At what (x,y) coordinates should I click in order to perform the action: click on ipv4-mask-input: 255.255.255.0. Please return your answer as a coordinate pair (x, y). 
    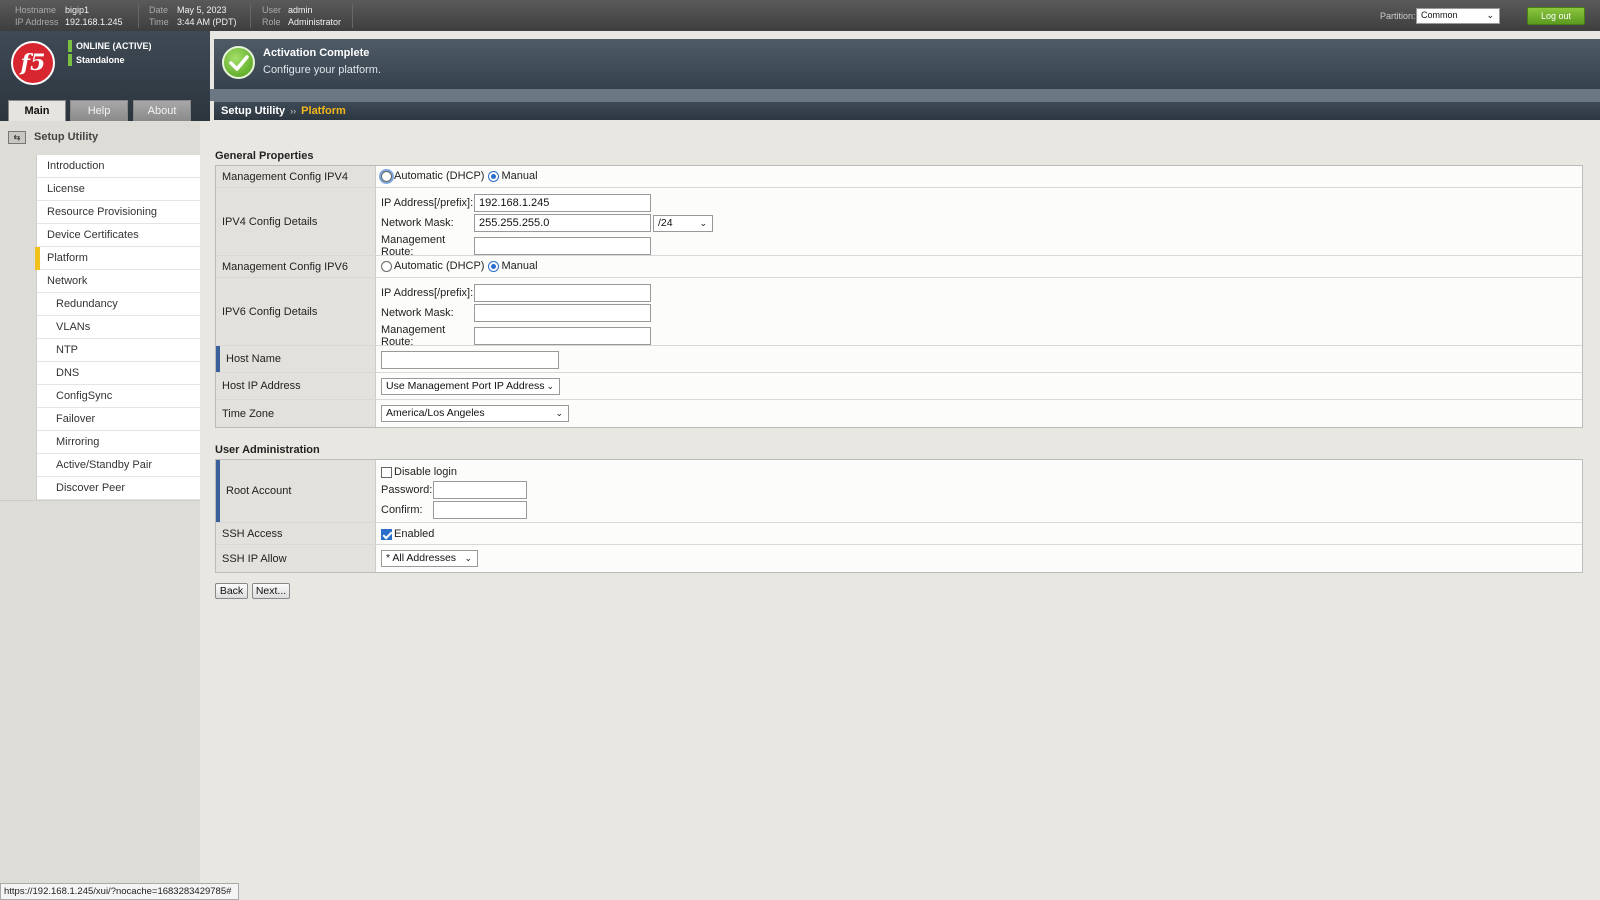
    Looking at the image, I should click on (562, 223).